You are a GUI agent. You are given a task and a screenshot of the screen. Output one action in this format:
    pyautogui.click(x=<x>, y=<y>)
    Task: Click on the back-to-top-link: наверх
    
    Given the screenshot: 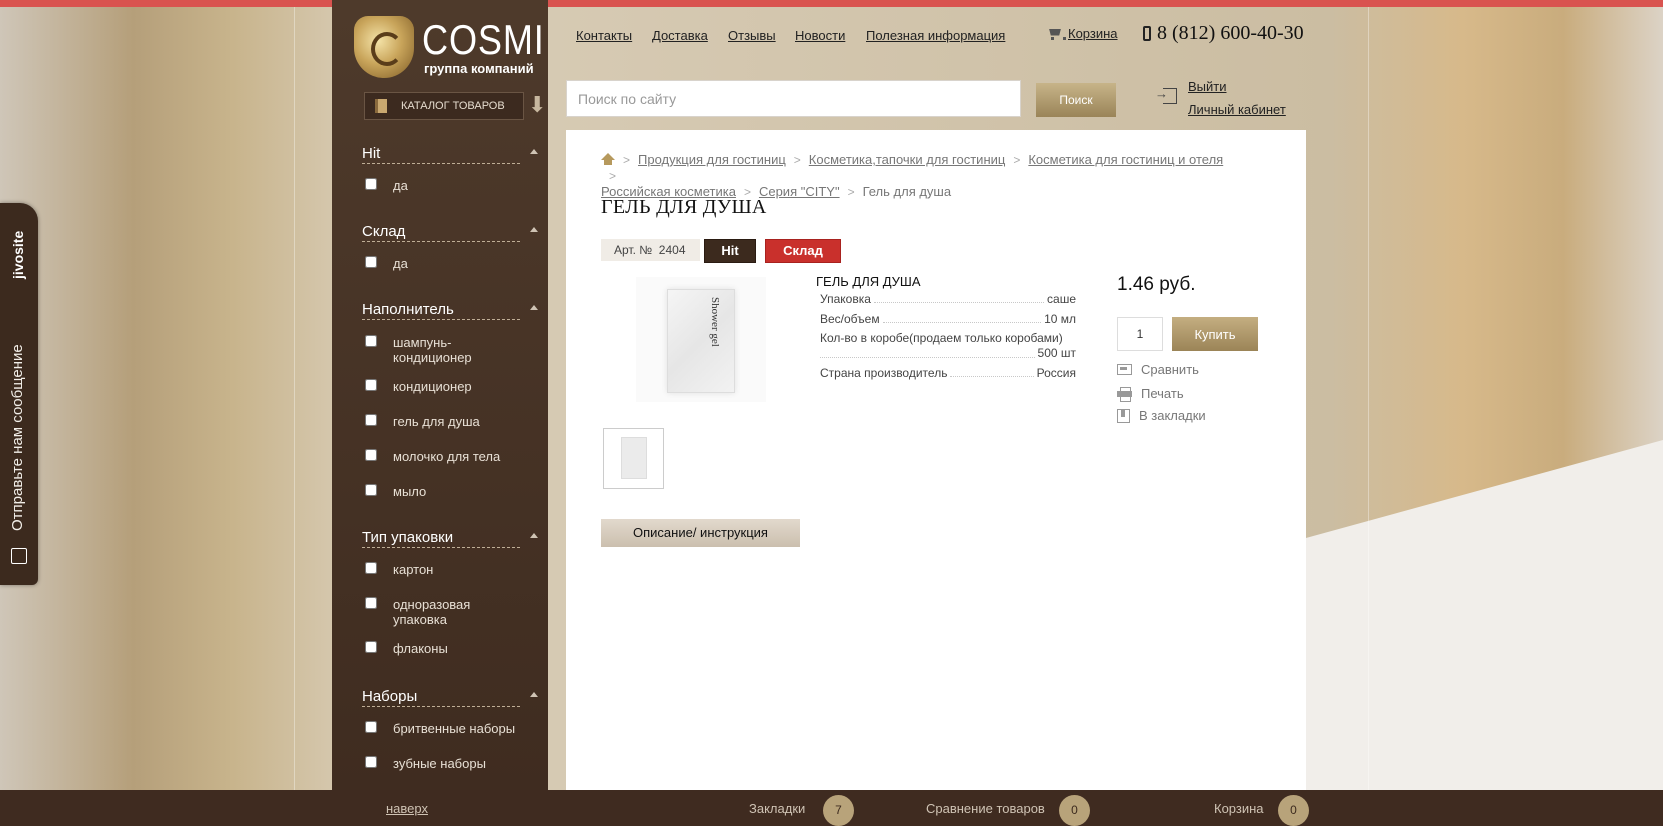 What is the action you would take?
    pyautogui.click(x=407, y=808)
    